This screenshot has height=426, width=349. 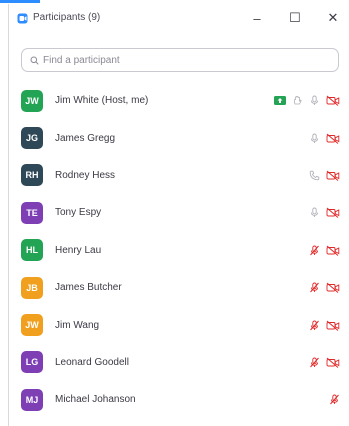 I want to click on maximize-icon: ☐, so click(x=295, y=17).